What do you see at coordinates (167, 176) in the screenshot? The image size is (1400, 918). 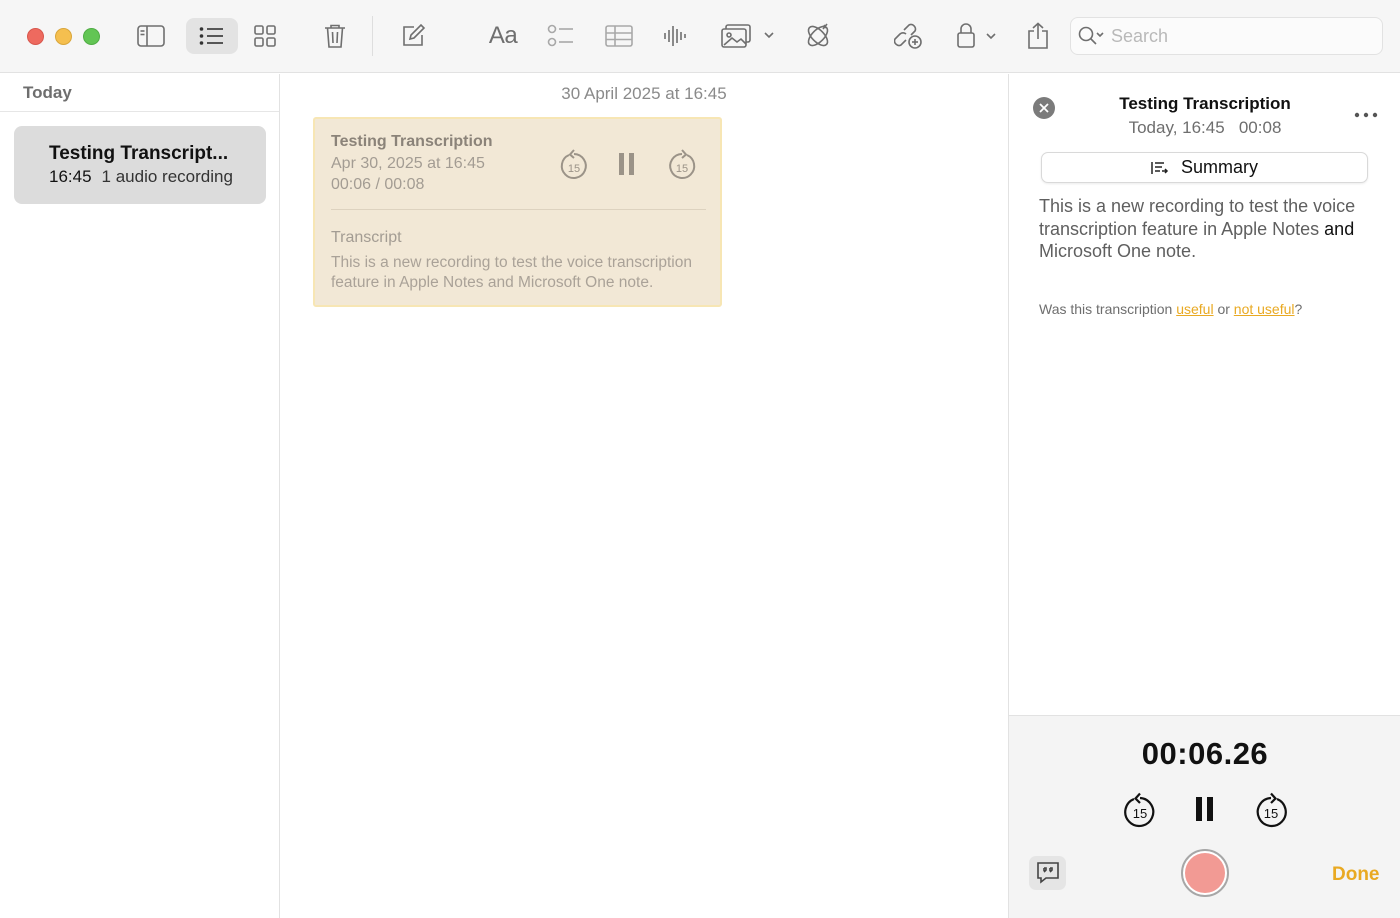 I see `note-preview: 1 audio recording` at bounding box center [167, 176].